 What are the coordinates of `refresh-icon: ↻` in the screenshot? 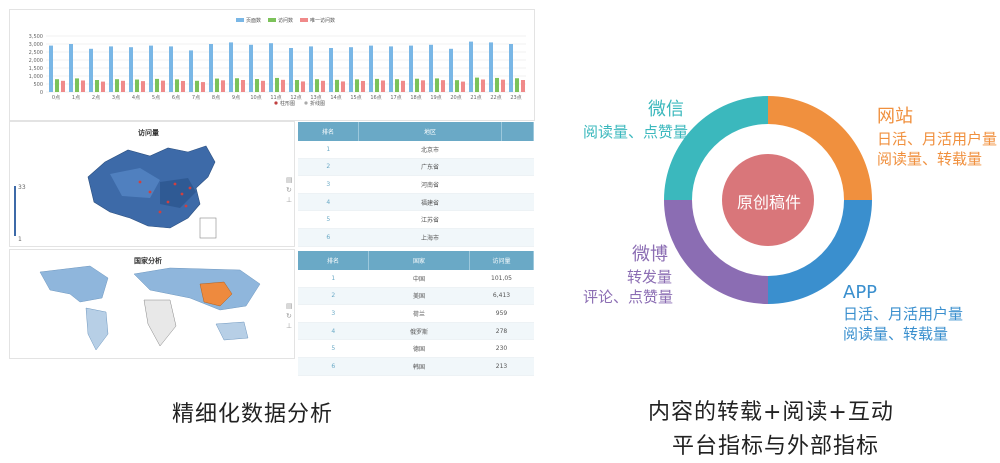 It's located at (289, 190).